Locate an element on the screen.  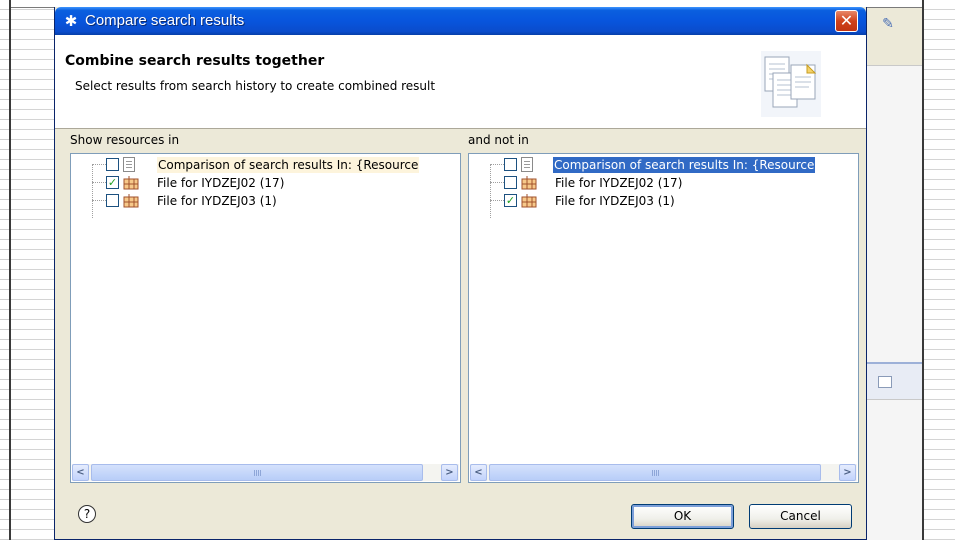
ok-button: OK is located at coordinates (682, 516).